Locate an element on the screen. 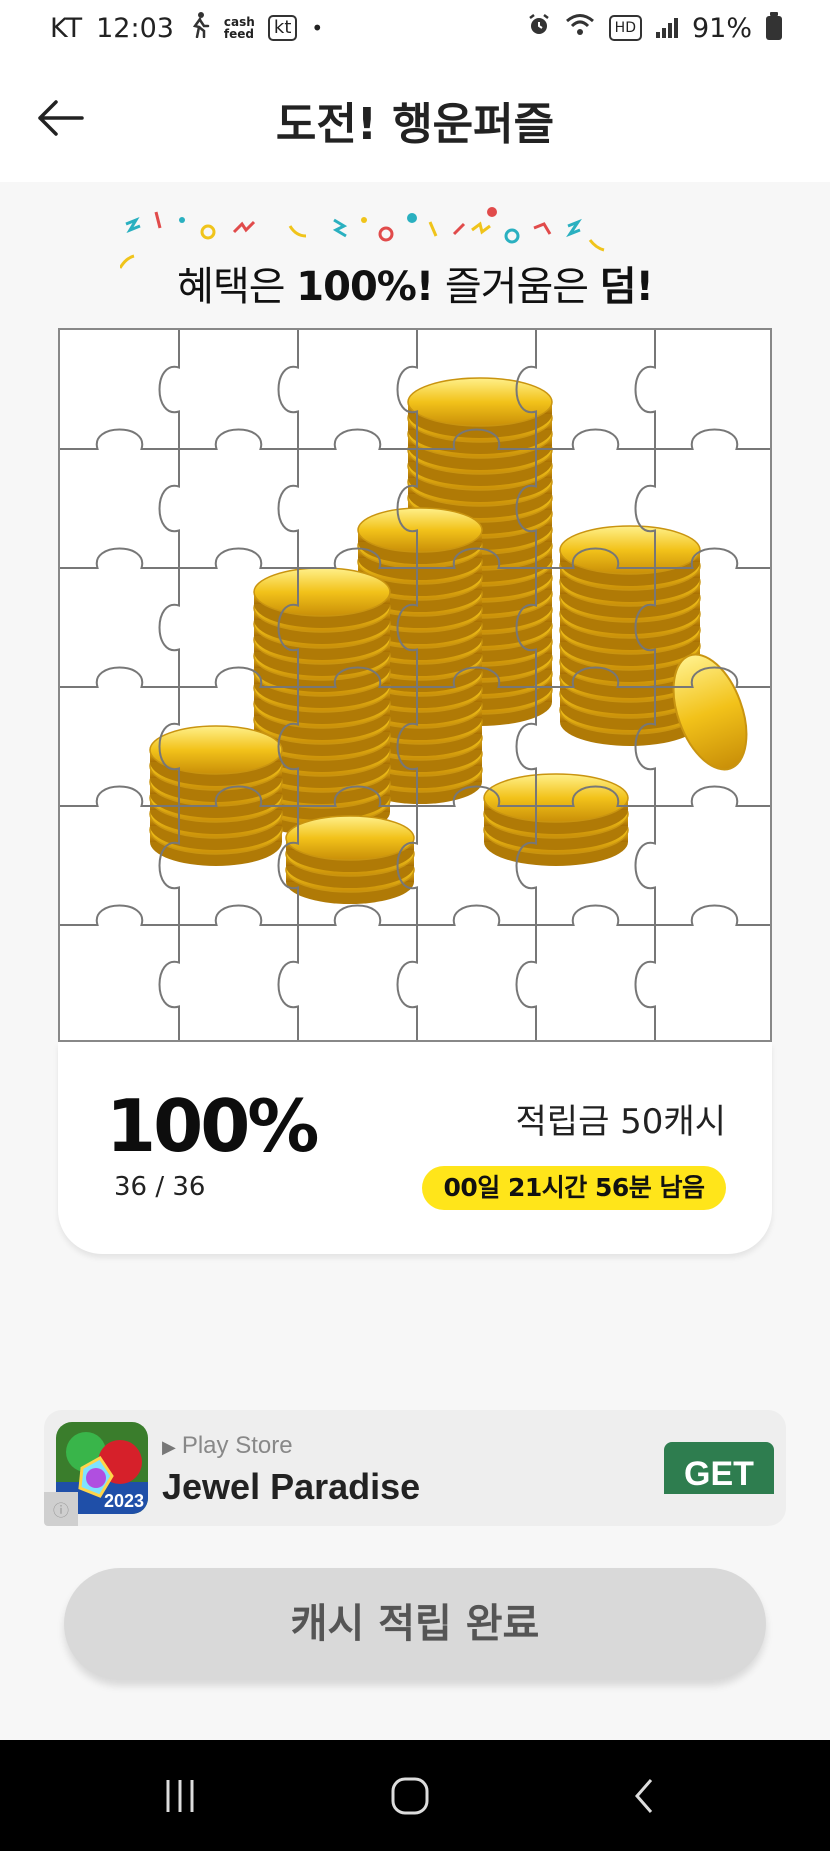  back-nav-icon is located at coordinates (644, 1796).